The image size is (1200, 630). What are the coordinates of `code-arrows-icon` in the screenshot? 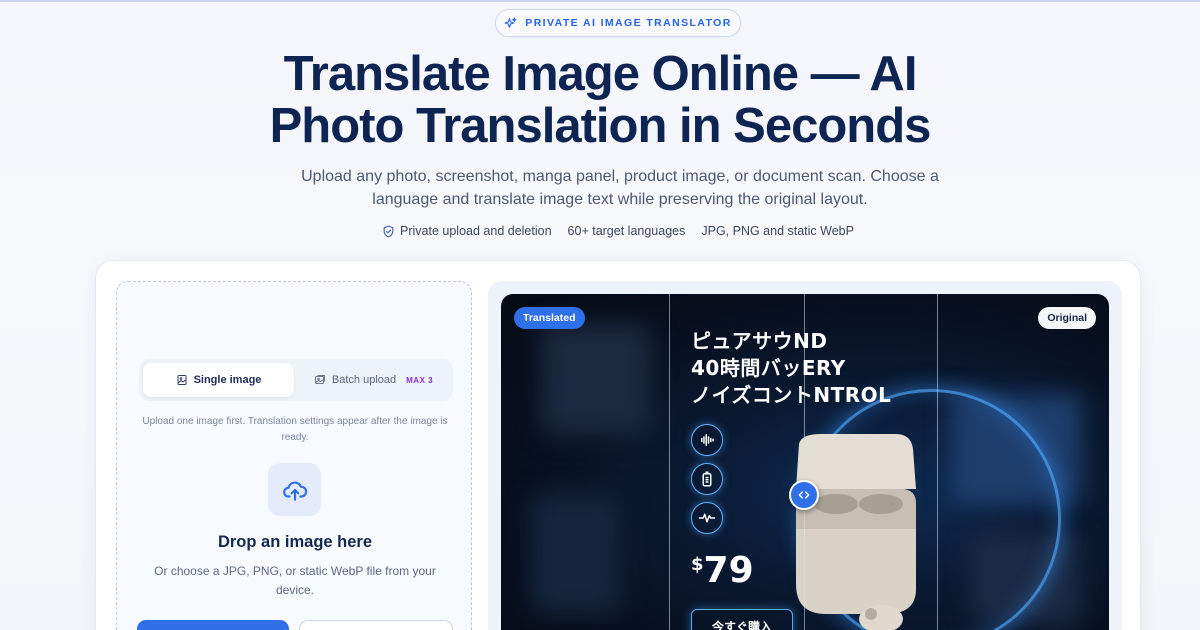 It's located at (804, 495).